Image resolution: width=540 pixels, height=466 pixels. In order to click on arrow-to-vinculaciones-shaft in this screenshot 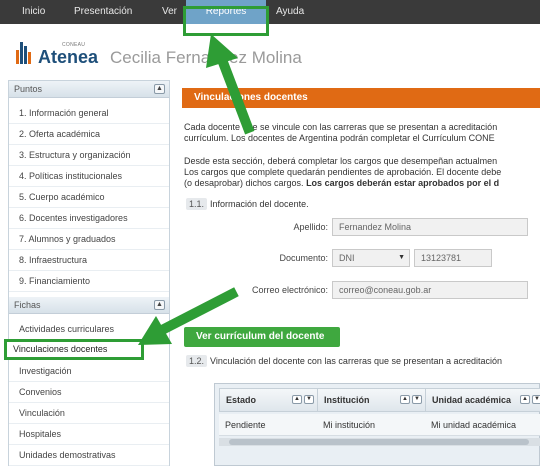, I will do `click(197, 312)`.